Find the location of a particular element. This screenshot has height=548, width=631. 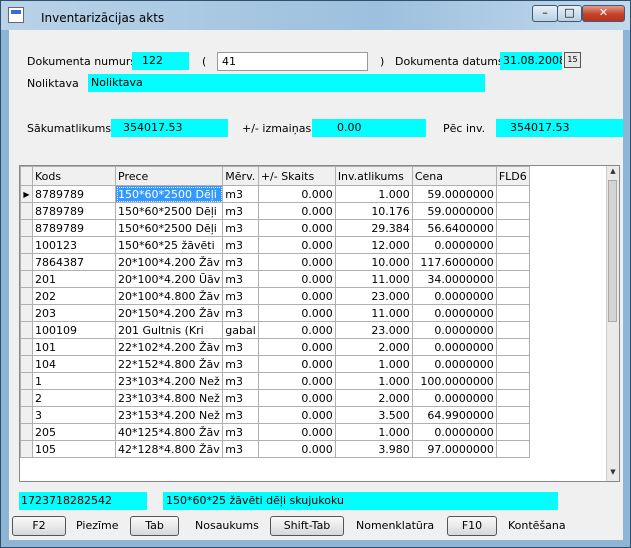

cell-kods: 1 is located at coordinates (74, 381).